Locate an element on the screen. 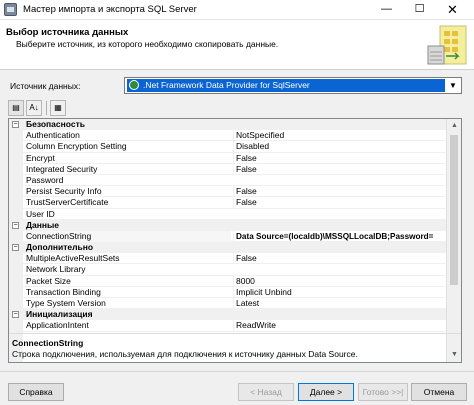 This screenshot has width=474, height=405. category-row: − Инициализация is located at coordinates (227, 315).